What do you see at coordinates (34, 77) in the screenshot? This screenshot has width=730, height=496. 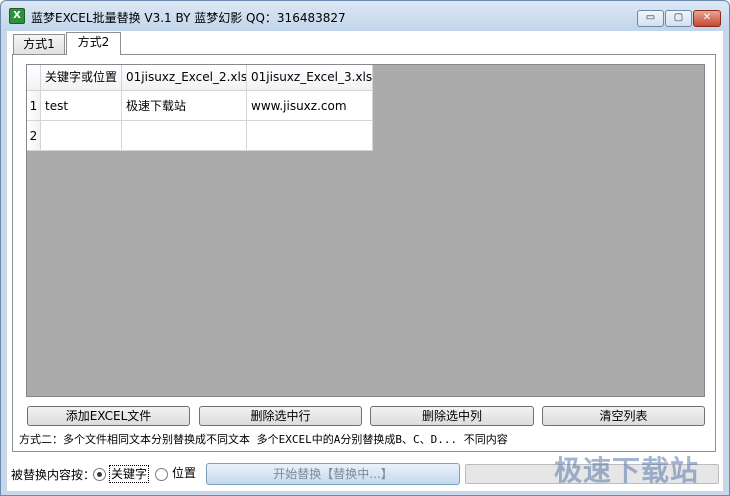 I see `grid-corner` at bounding box center [34, 77].